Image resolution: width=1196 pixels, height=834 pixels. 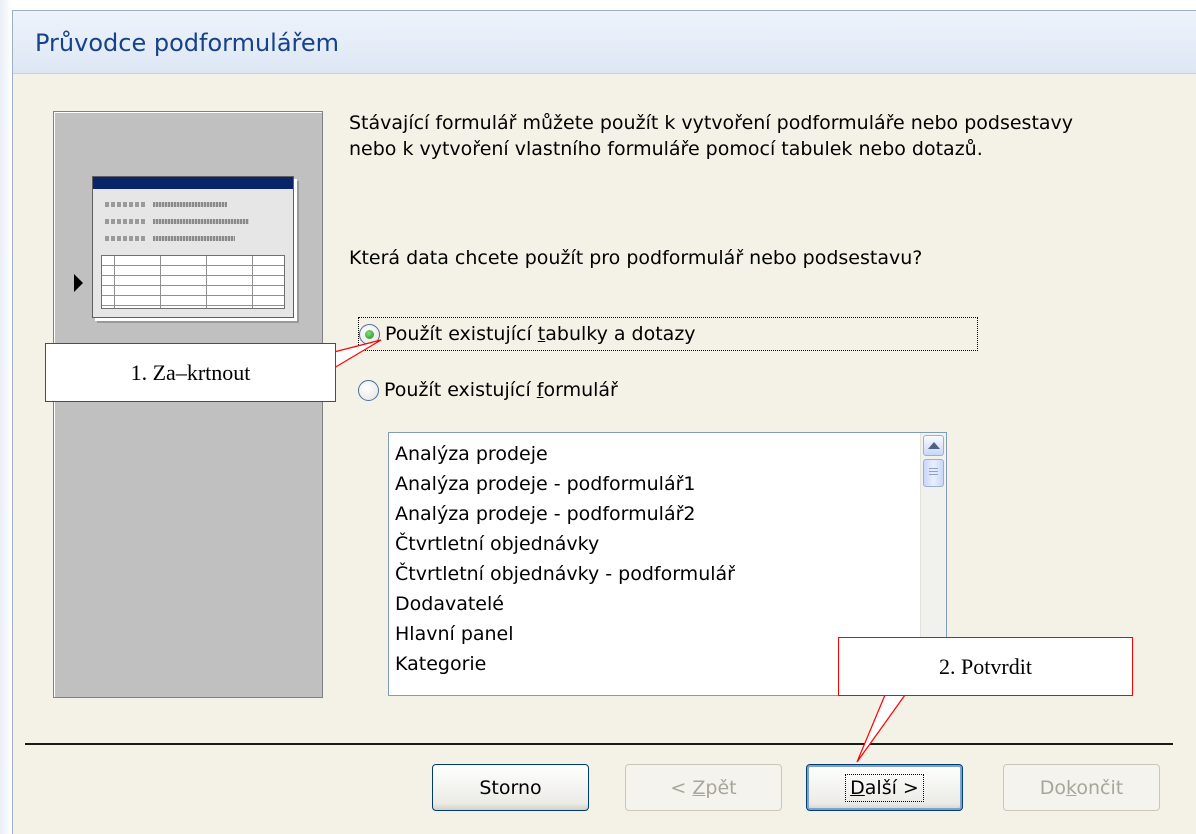 I want to click on callout-step-2: 2. Potvrdit, so click(x=985, y=666).